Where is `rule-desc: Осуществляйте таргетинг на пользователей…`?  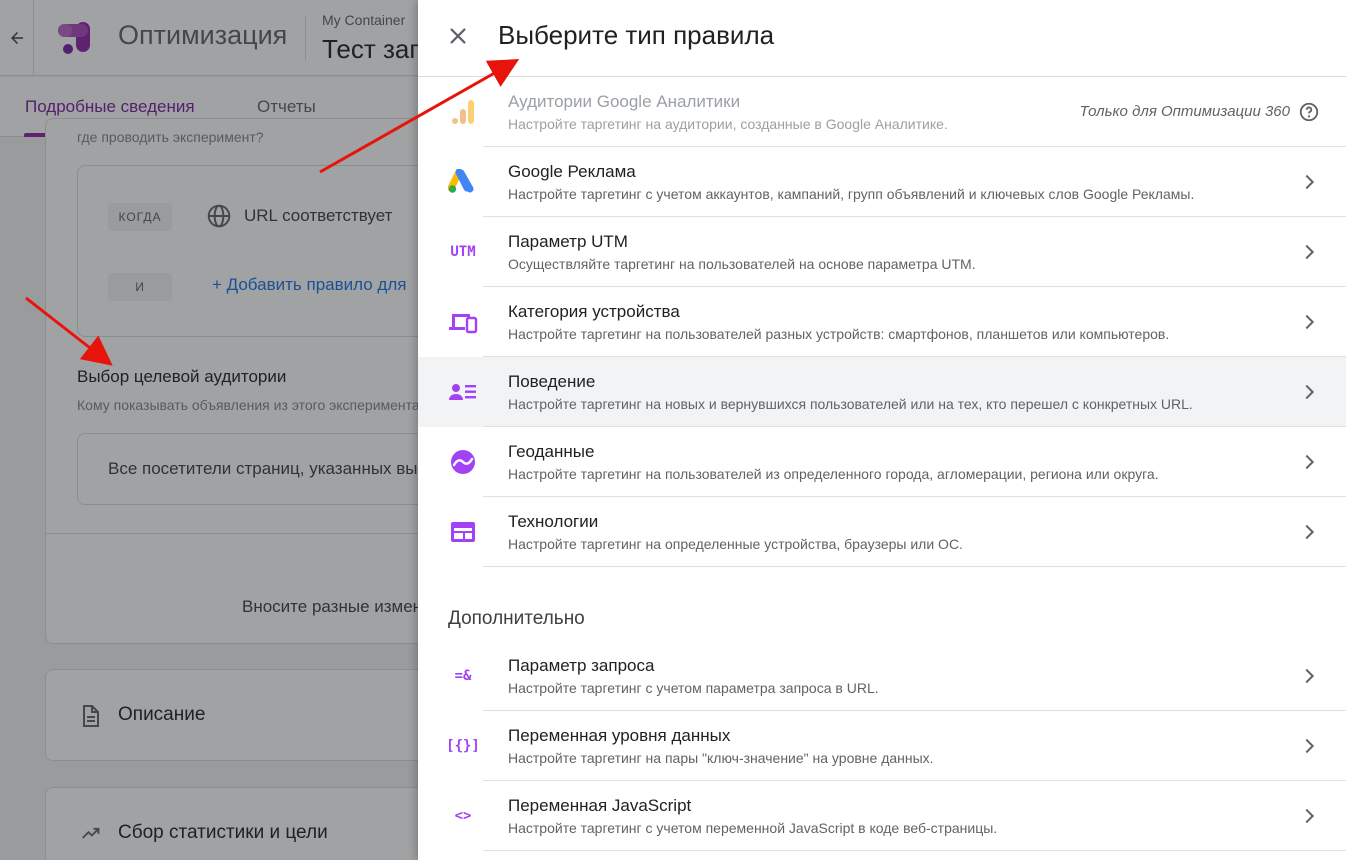 rule-desc: Осуществляйте таргетинг на пользователей… is located at coordinates (742, 264).